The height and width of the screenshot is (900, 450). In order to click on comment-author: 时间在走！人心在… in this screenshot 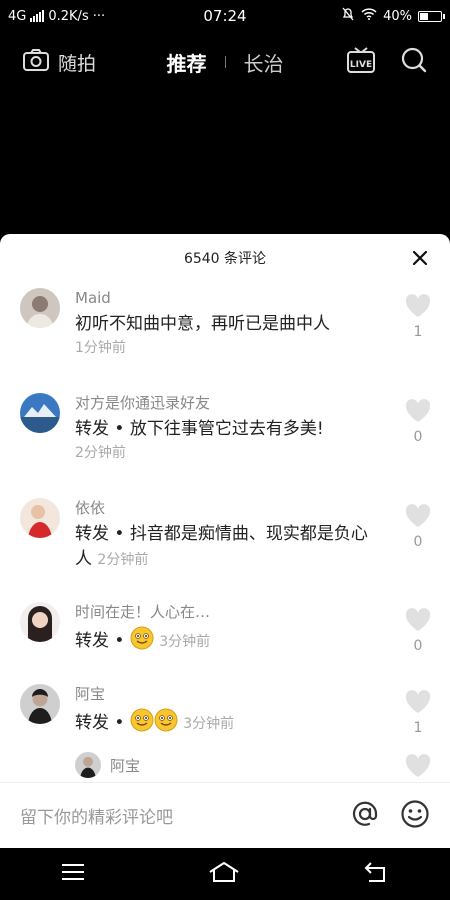, I will do `click(225, 612)`.